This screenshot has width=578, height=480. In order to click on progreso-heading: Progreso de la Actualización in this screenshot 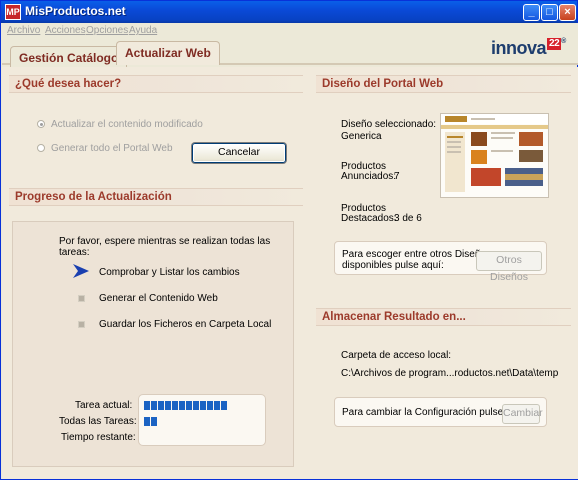, I will do `click(156, 197)`.